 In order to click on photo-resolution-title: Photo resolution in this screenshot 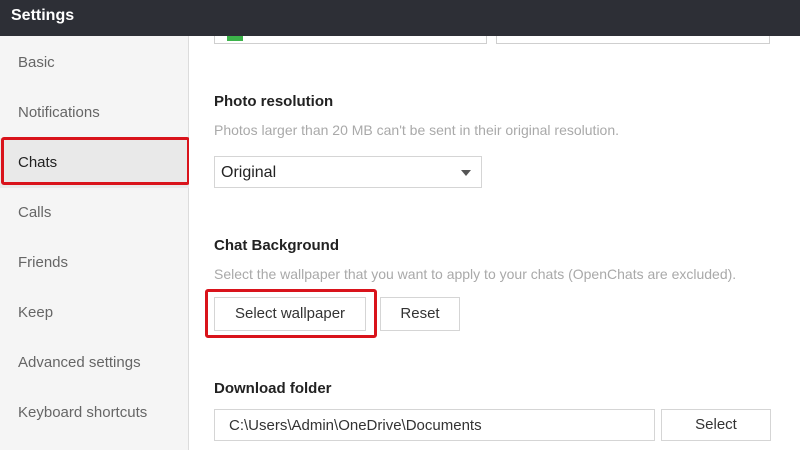, I will do `click(274, 101)`.